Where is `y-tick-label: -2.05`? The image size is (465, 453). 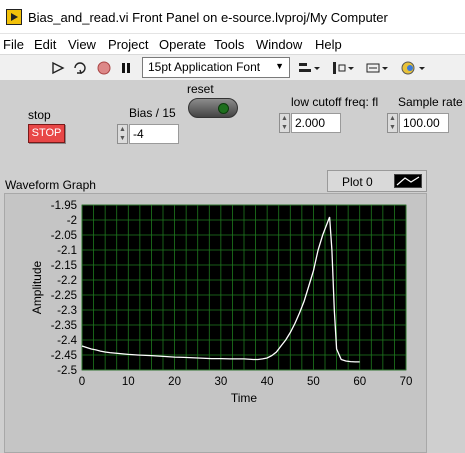
y-tick-label: -2.05 is located at coordinates (64, 236).